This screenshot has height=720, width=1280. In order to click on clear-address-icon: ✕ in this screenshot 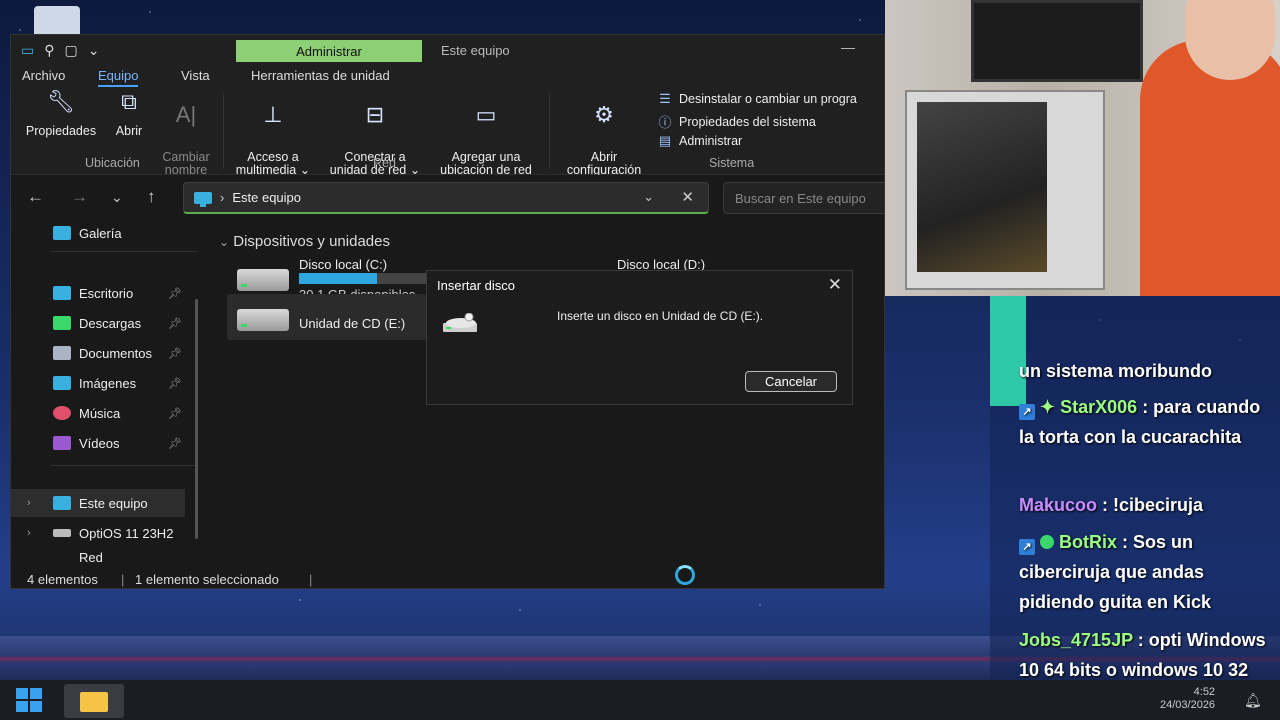, I will do `click(687, 197)`.